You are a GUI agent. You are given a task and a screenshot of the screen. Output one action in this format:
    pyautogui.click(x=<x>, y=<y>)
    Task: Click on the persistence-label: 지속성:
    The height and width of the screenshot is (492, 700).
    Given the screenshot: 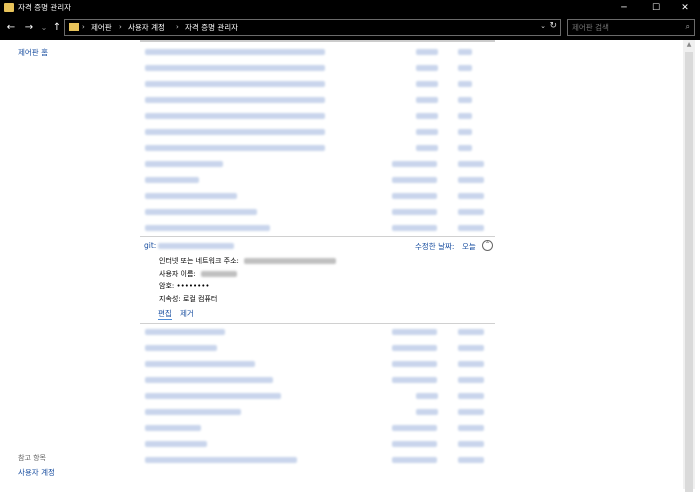 What is the action you would take?
    pyautogui.click(x=170, y=299)
    